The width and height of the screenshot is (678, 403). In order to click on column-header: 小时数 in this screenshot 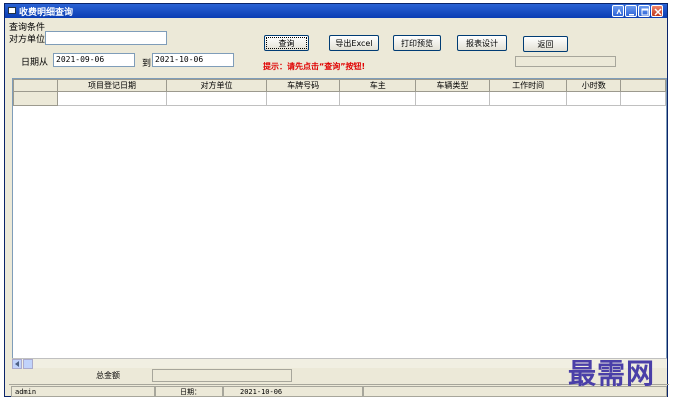, I will do `click(594, 85)`.